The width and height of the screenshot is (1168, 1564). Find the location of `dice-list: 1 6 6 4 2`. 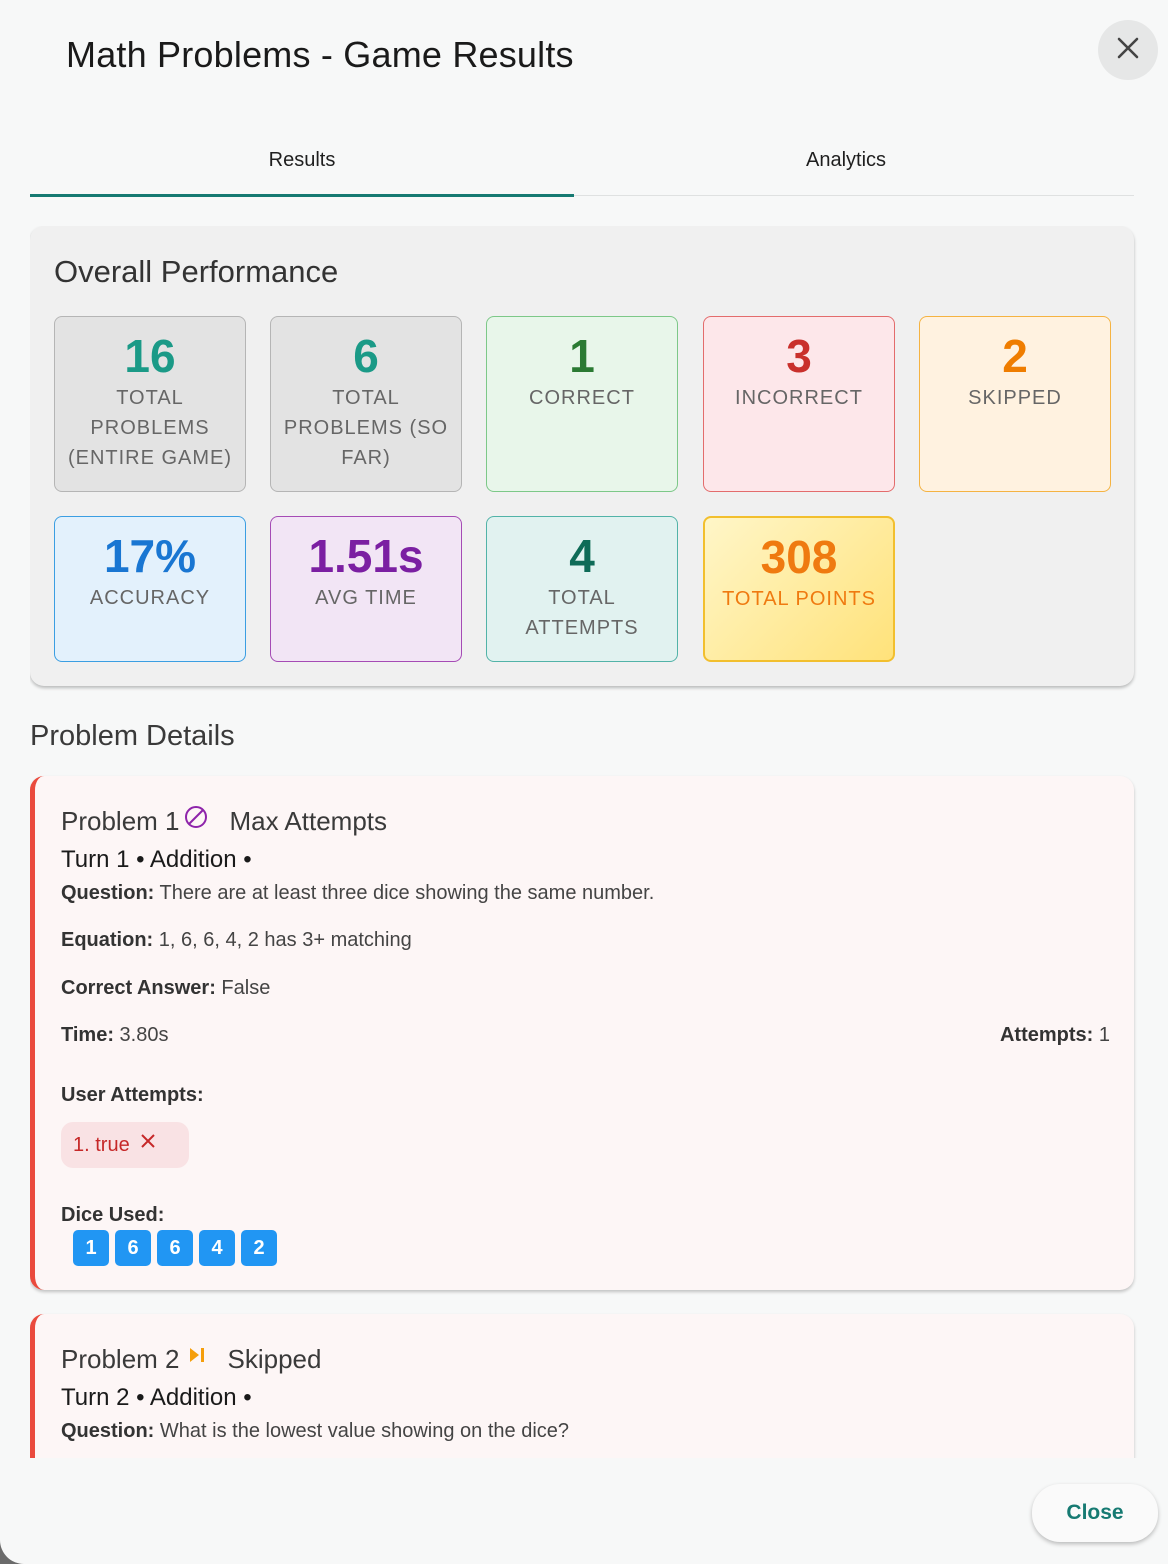

dice-list: 1 6 6 4 2 is located at coordinates (175, 1248).